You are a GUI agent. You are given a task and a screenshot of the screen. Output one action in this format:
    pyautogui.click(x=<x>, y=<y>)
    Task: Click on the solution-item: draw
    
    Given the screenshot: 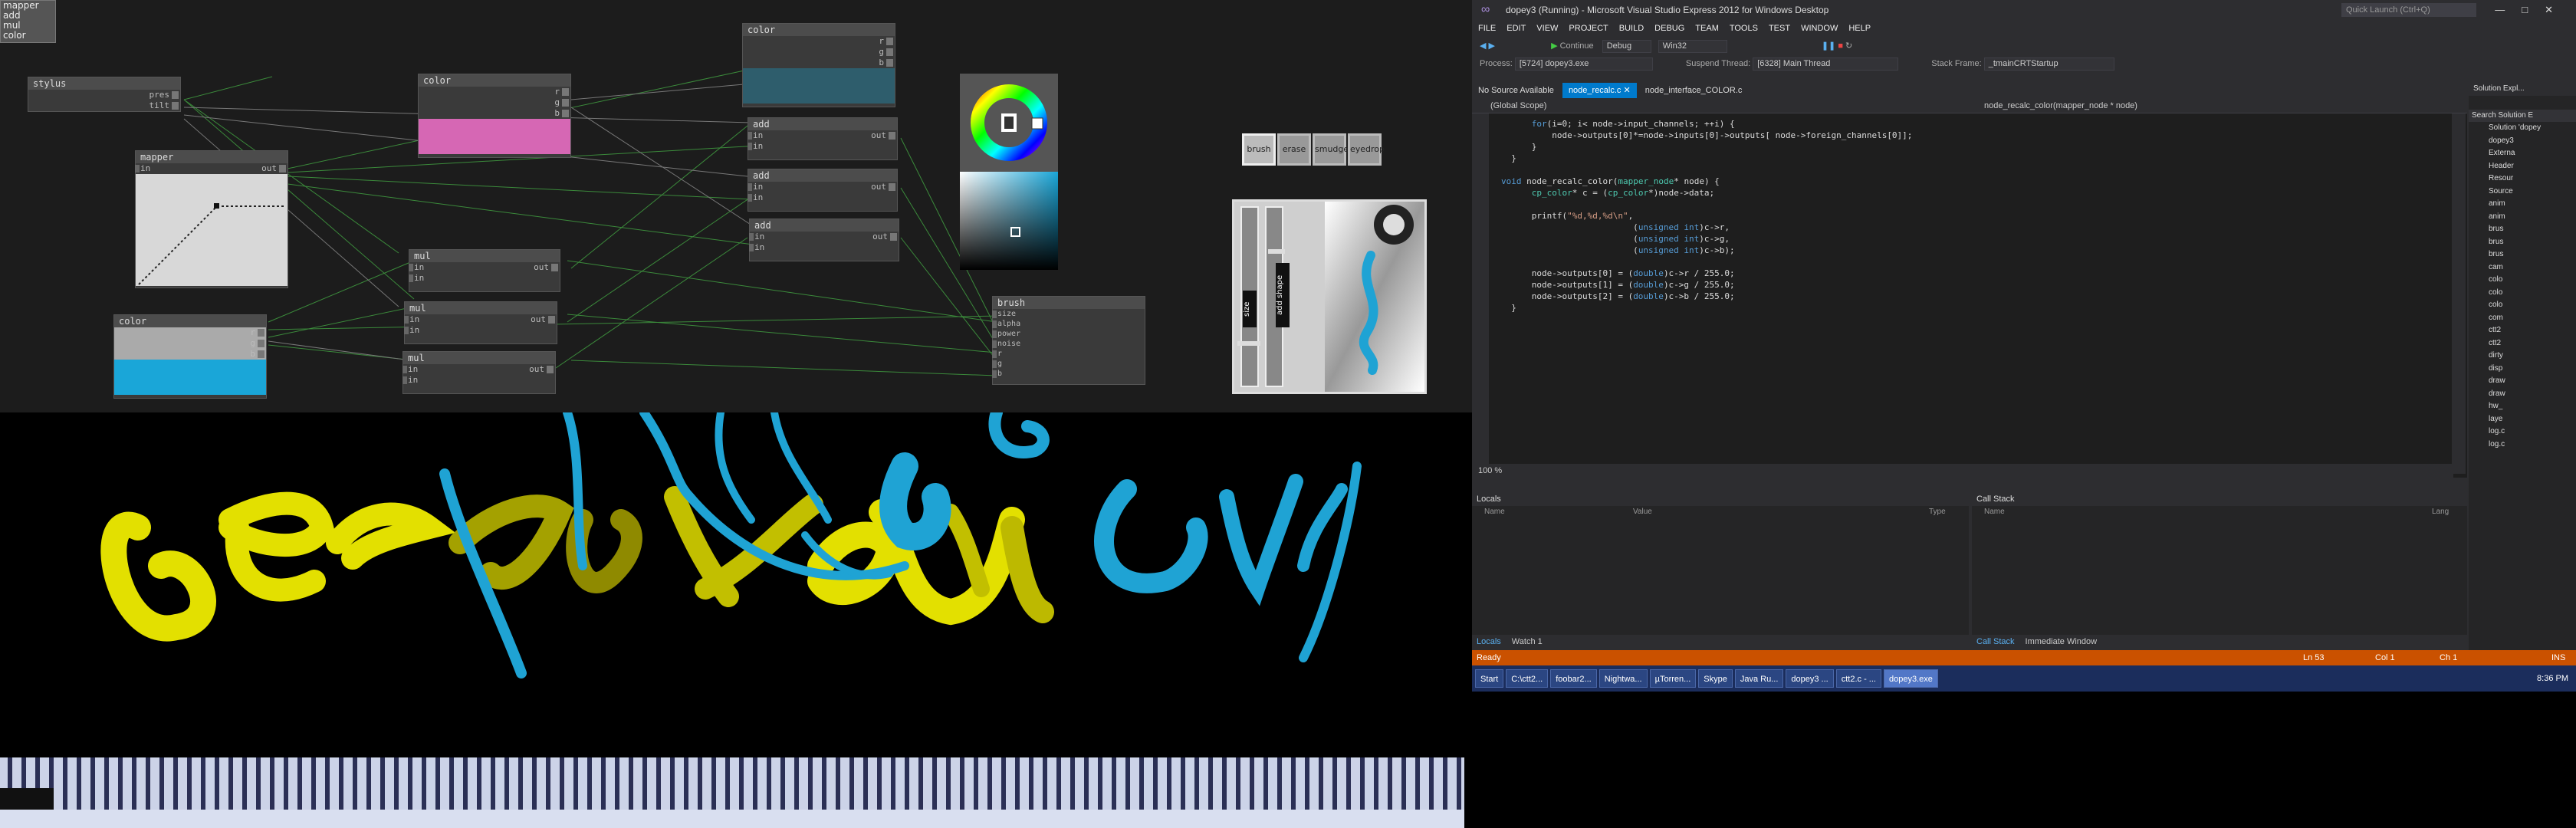 What is the action you would take?
    pyautogui.click(x=2533, y=395)
    